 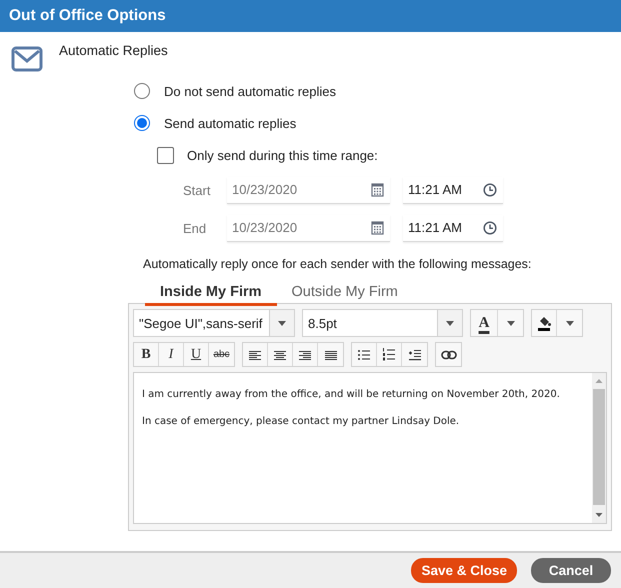 What do you see at coordinates (448, 355) in the screenshot?
I see `link-icon` at bounding box center [448, 355].